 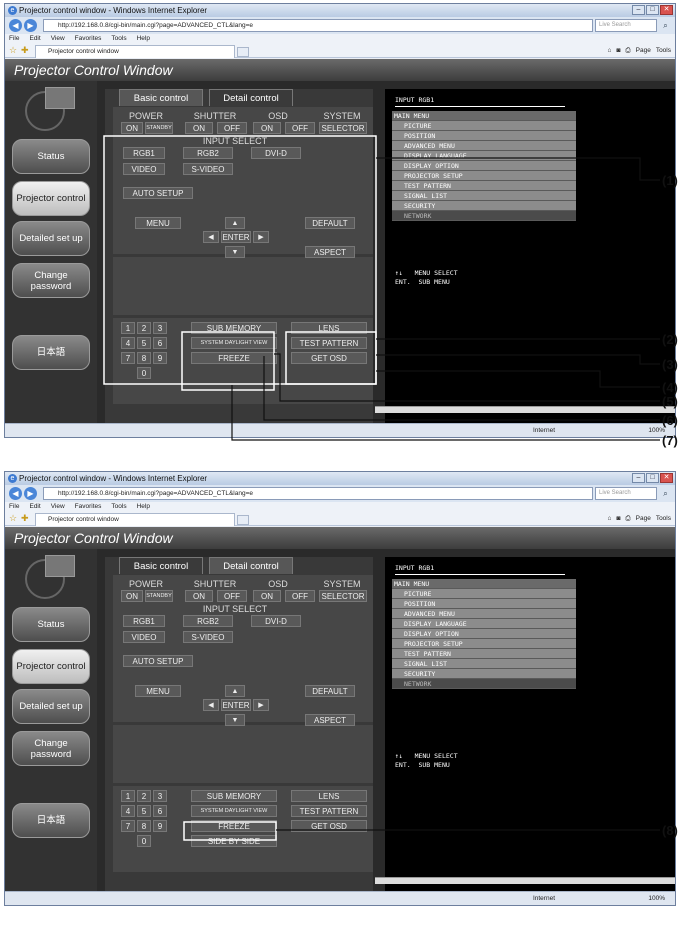 I want to click on keypad-5-button: 5, so click(x=144, y=343).